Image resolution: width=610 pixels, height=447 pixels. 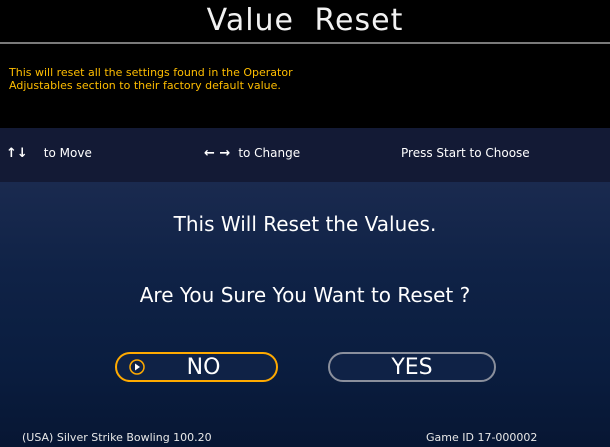 I want to click on move-hint-label: to Move, so click(x=67, y=153).